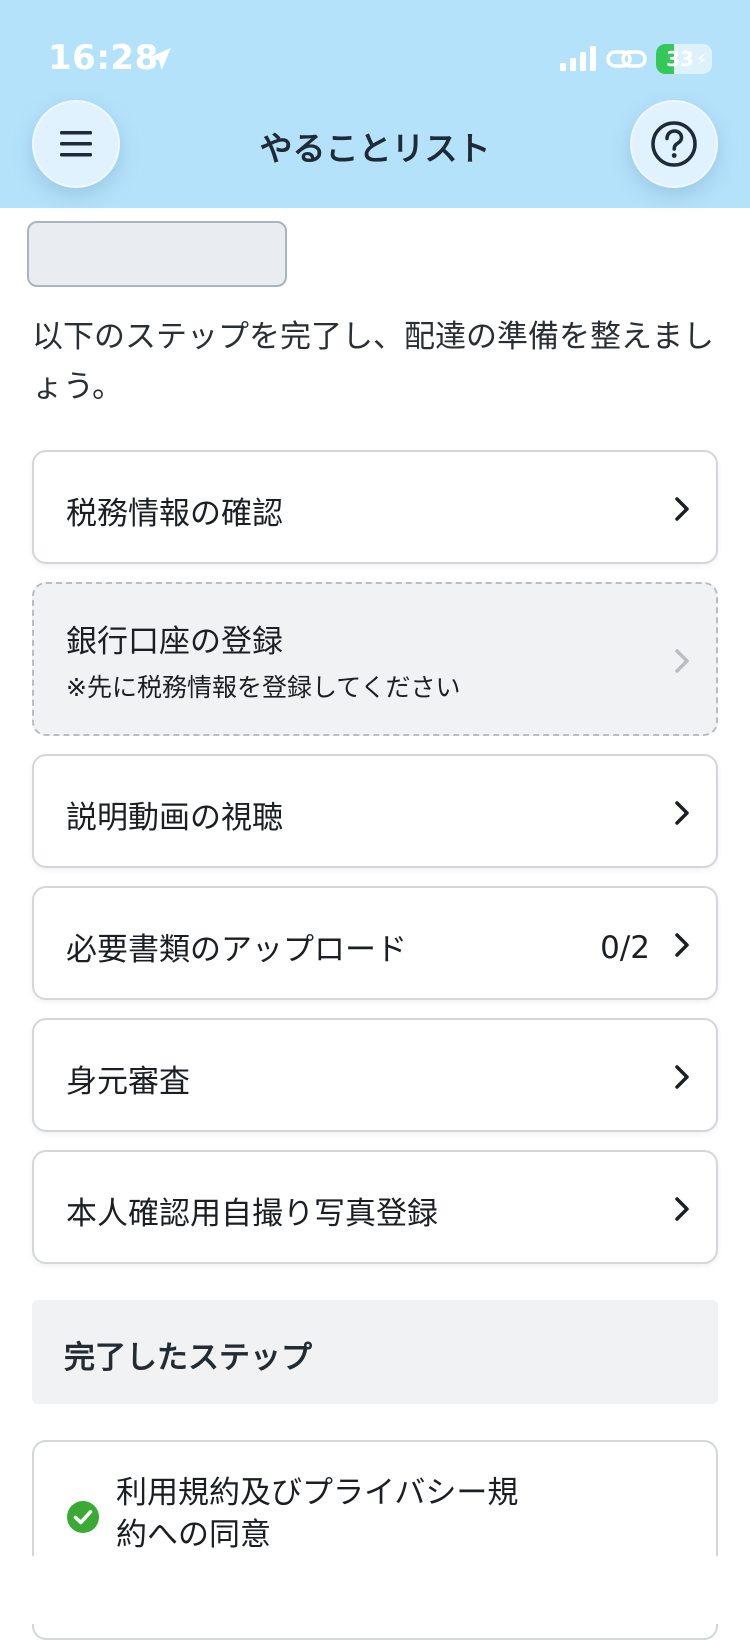 This screenshot has height=1640, width=750. Describe the element at coordinates (128, 1082) in the screenshot. I see `step-label: 身元審査` at that location.